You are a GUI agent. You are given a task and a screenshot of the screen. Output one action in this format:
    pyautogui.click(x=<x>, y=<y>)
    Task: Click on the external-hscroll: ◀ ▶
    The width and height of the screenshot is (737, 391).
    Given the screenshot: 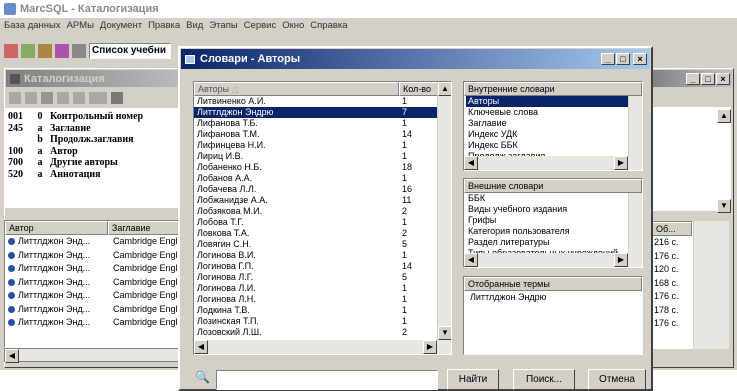 What is the action you would take?
    pyautogui.click(x=553, y=260)
    